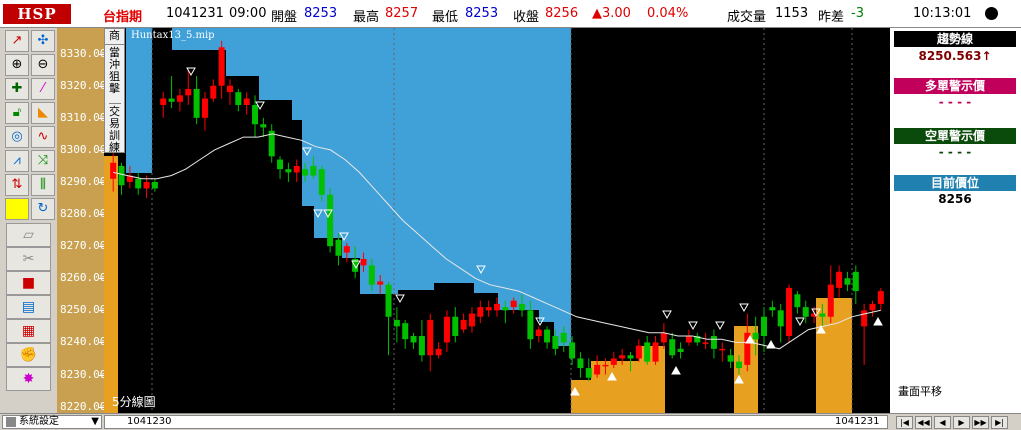 The image size is (1021, 430). What do you see at coordinates (43, 209) in the screenshot?
I see `refresh-icon: ↻` at bounding box center [43, 209].